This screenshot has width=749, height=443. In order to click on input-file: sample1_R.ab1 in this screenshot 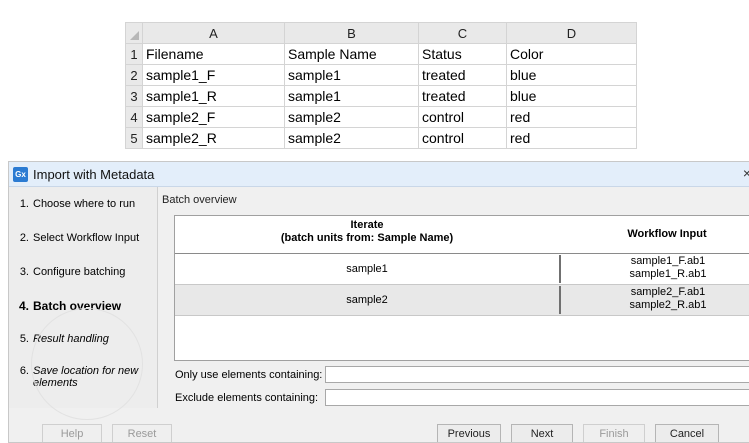, I will do `click(668, 274)`.